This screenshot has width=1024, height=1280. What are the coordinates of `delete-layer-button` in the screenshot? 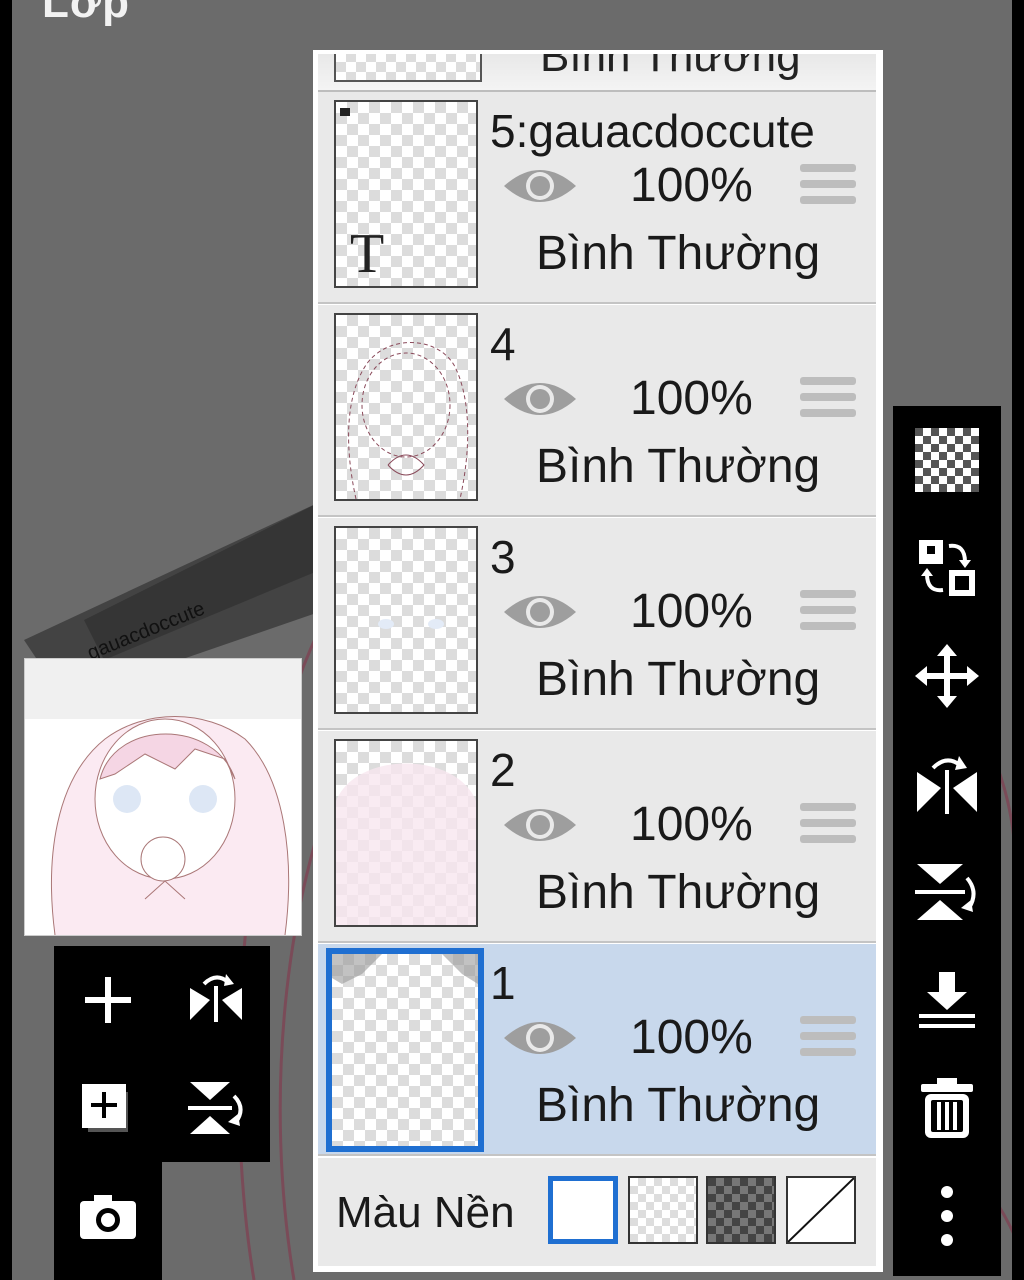 It's located at (947, 1108).